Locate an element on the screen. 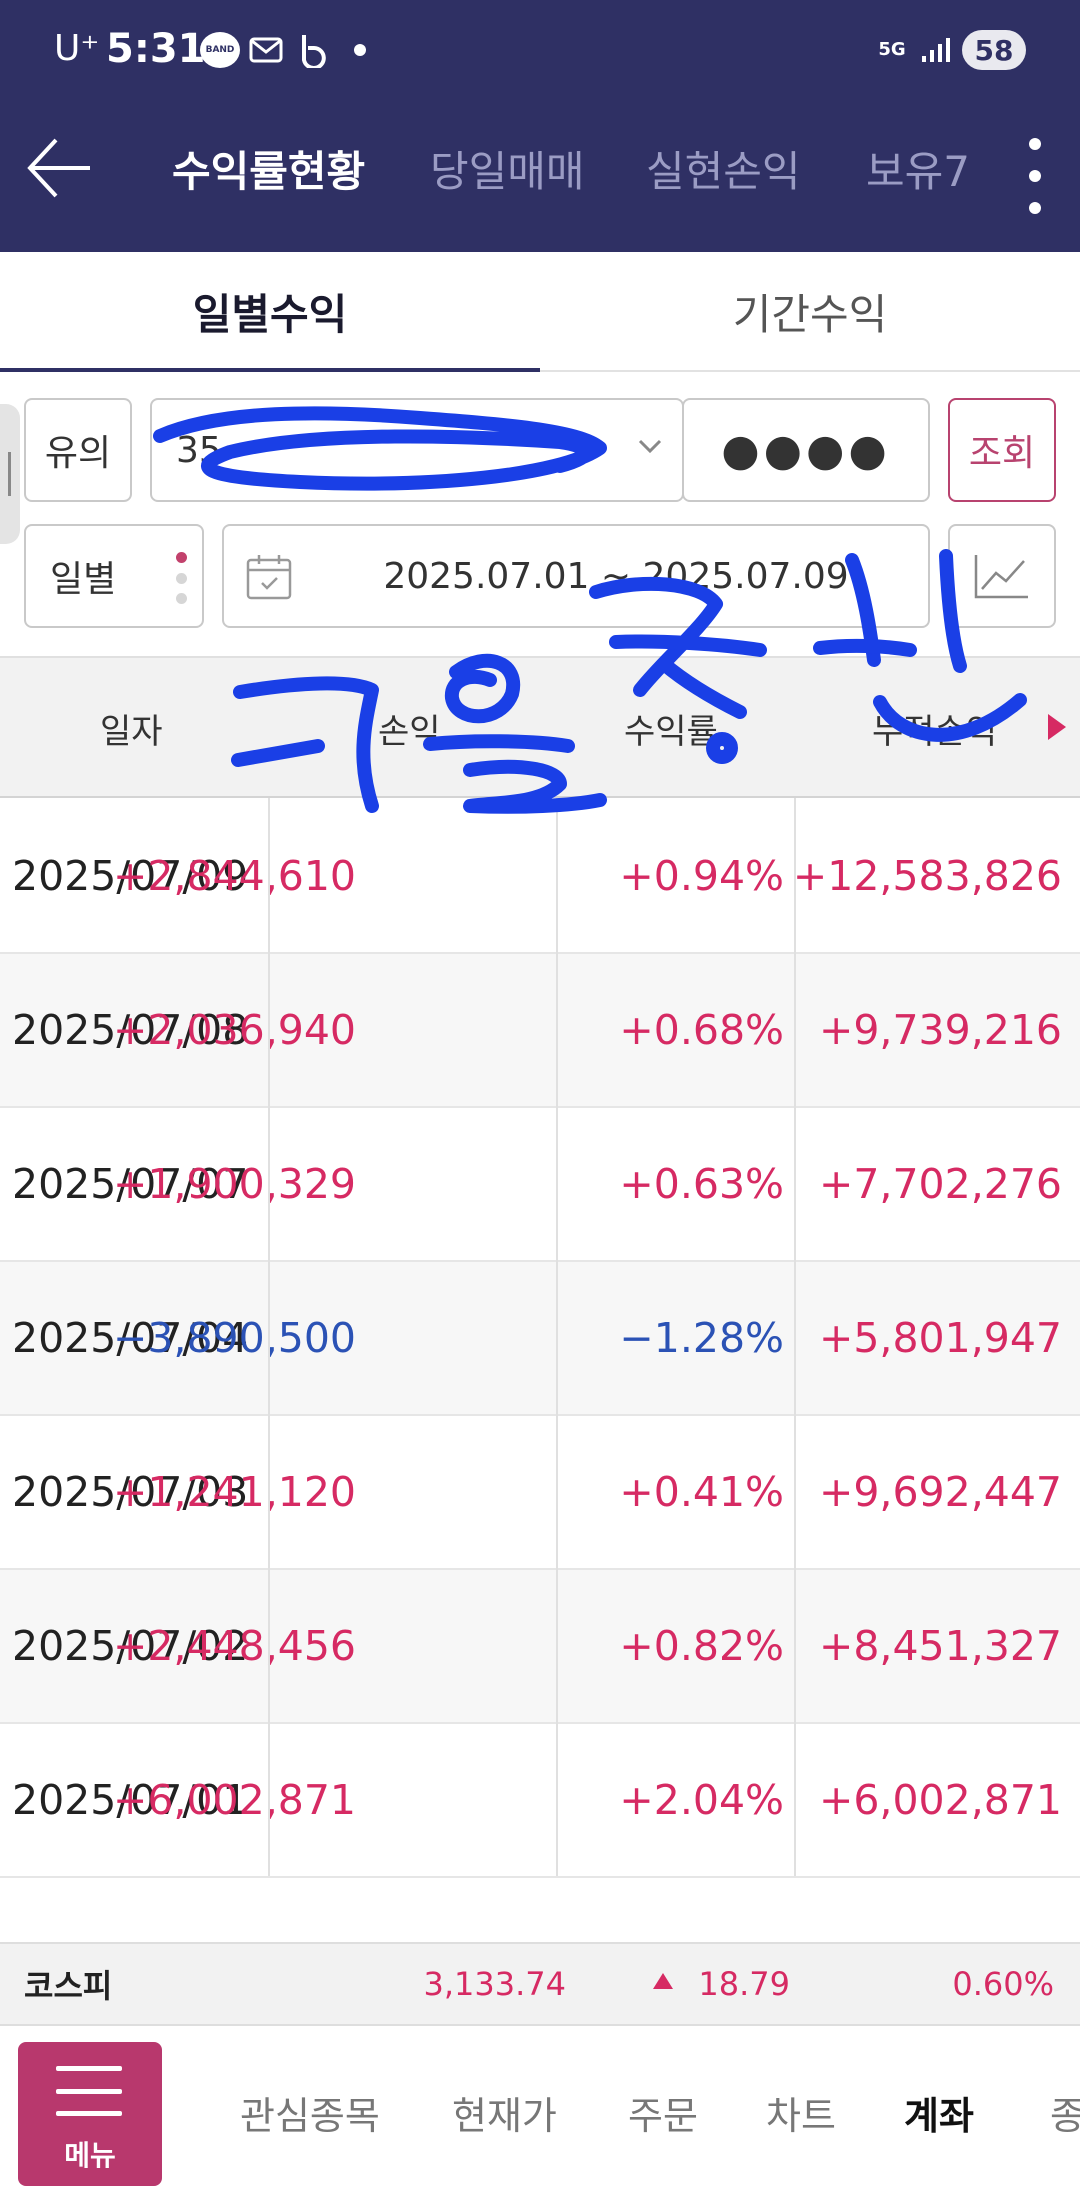 The image size is (1080, 2198). row-rate: −1.28% is located at coordinates (701, 1338).